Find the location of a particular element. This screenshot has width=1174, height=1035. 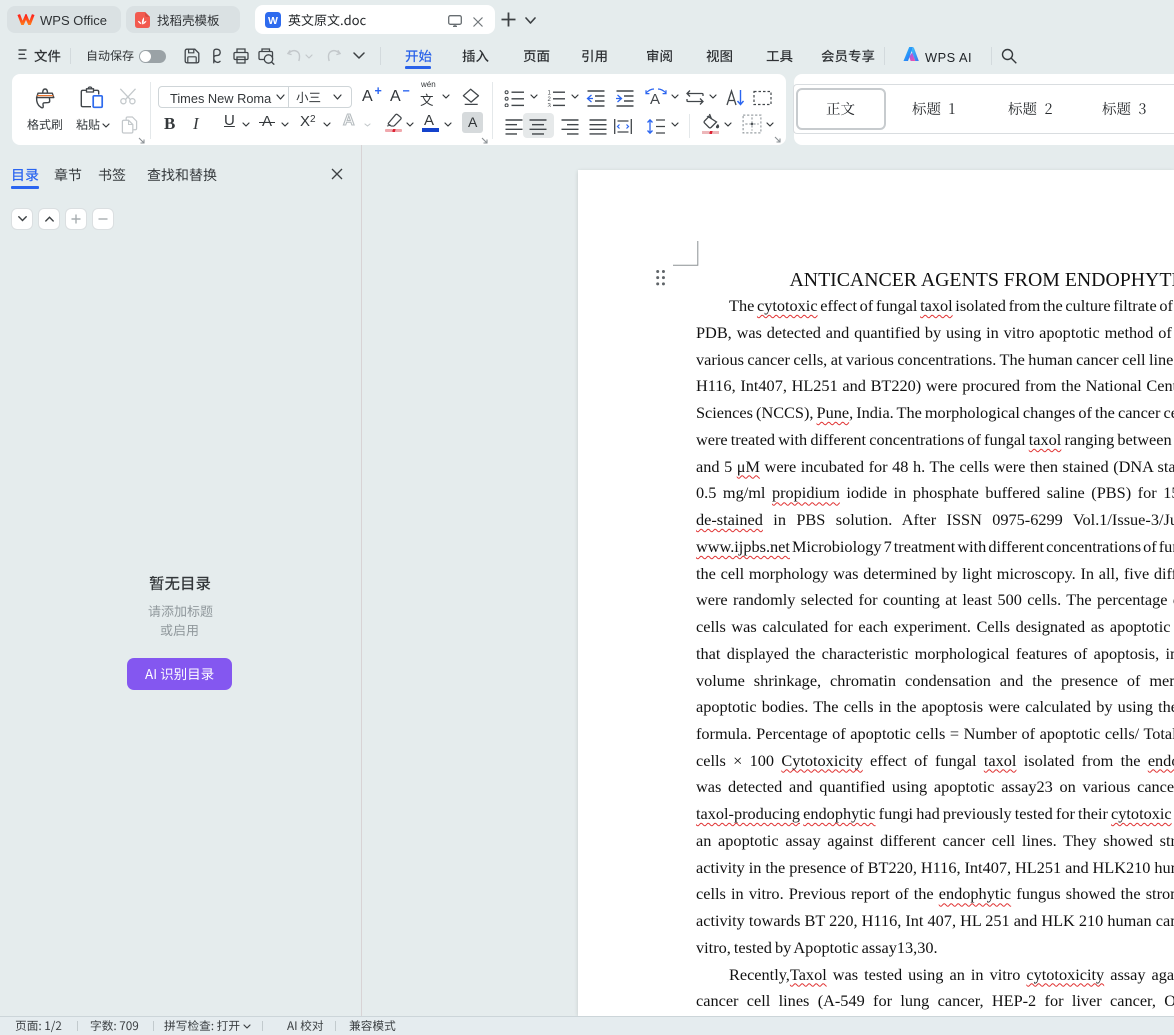

svg-text: 1 is located at coordinates (550, 93).